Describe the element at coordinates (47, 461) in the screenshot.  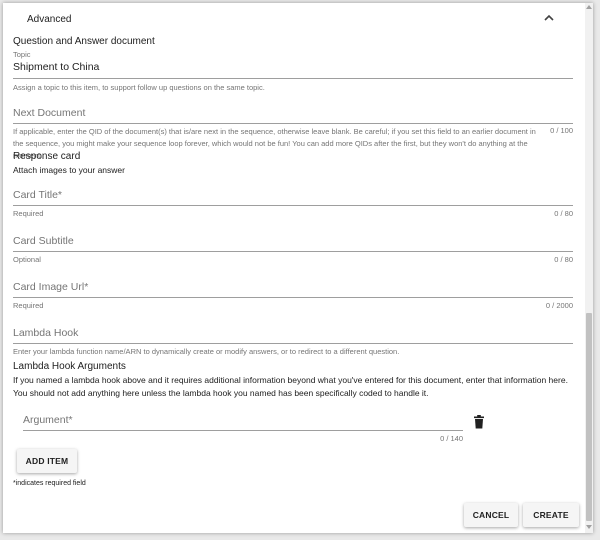
I see `add-item-button: ADD ITEM` at that location.